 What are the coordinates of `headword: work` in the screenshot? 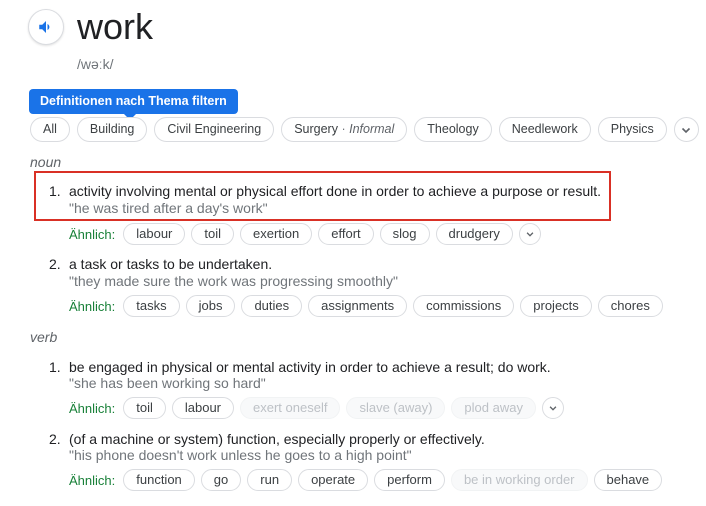 It's located at (115, 26).